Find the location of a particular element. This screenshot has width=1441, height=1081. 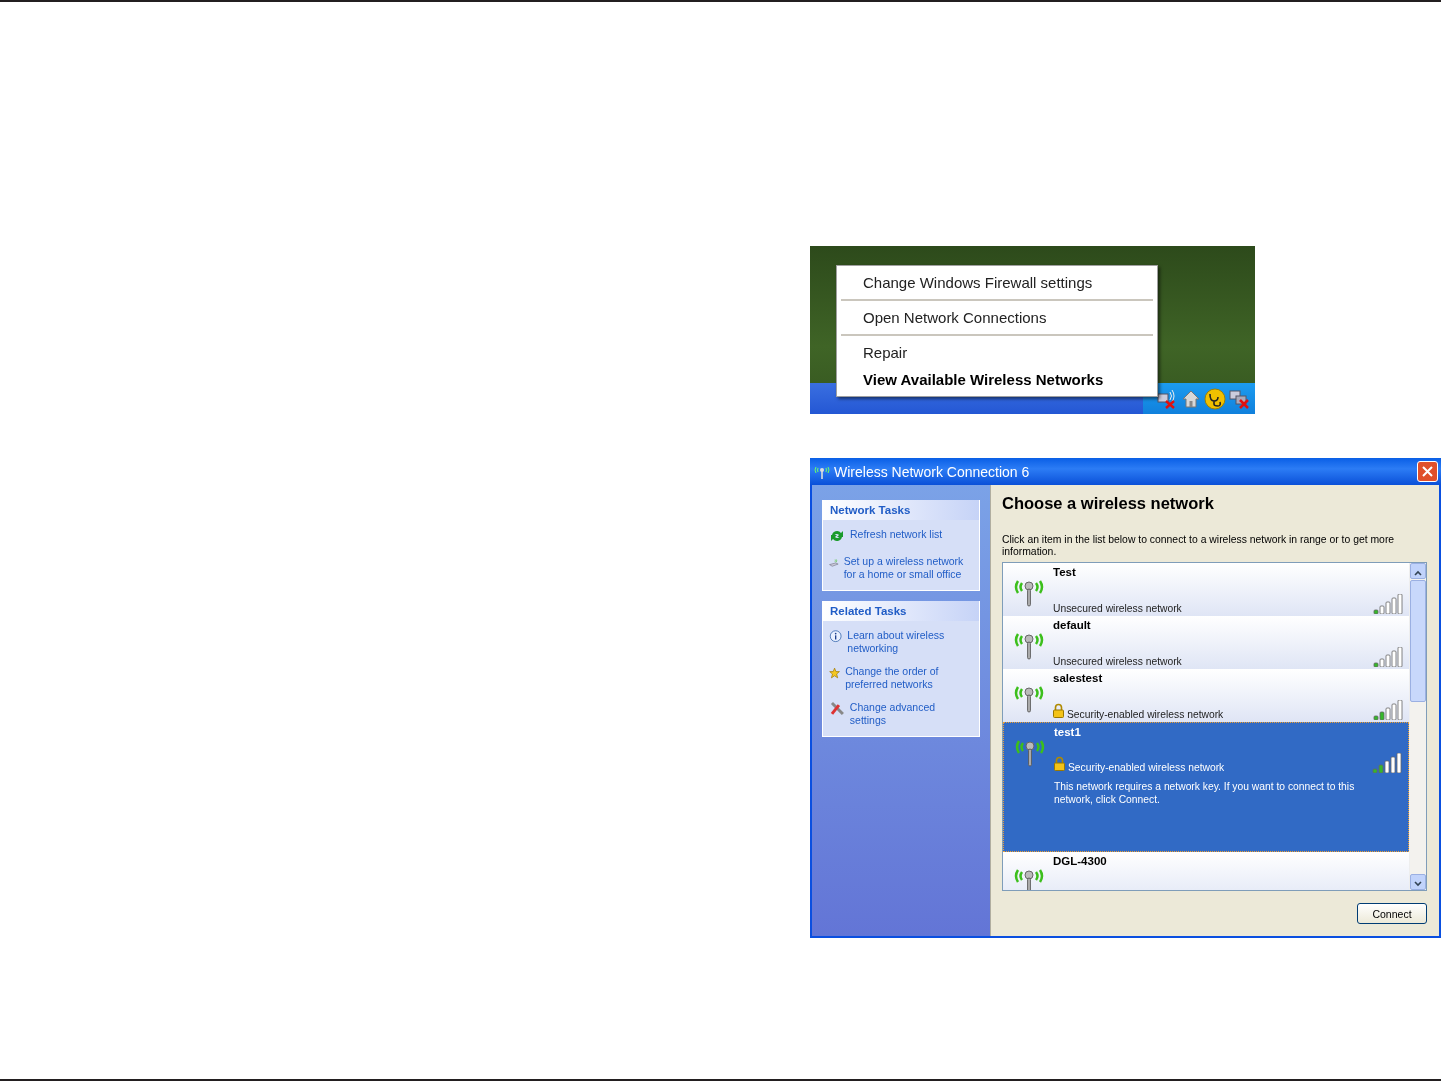

network-disconnected-icon is located at coordinates (1240, 398).